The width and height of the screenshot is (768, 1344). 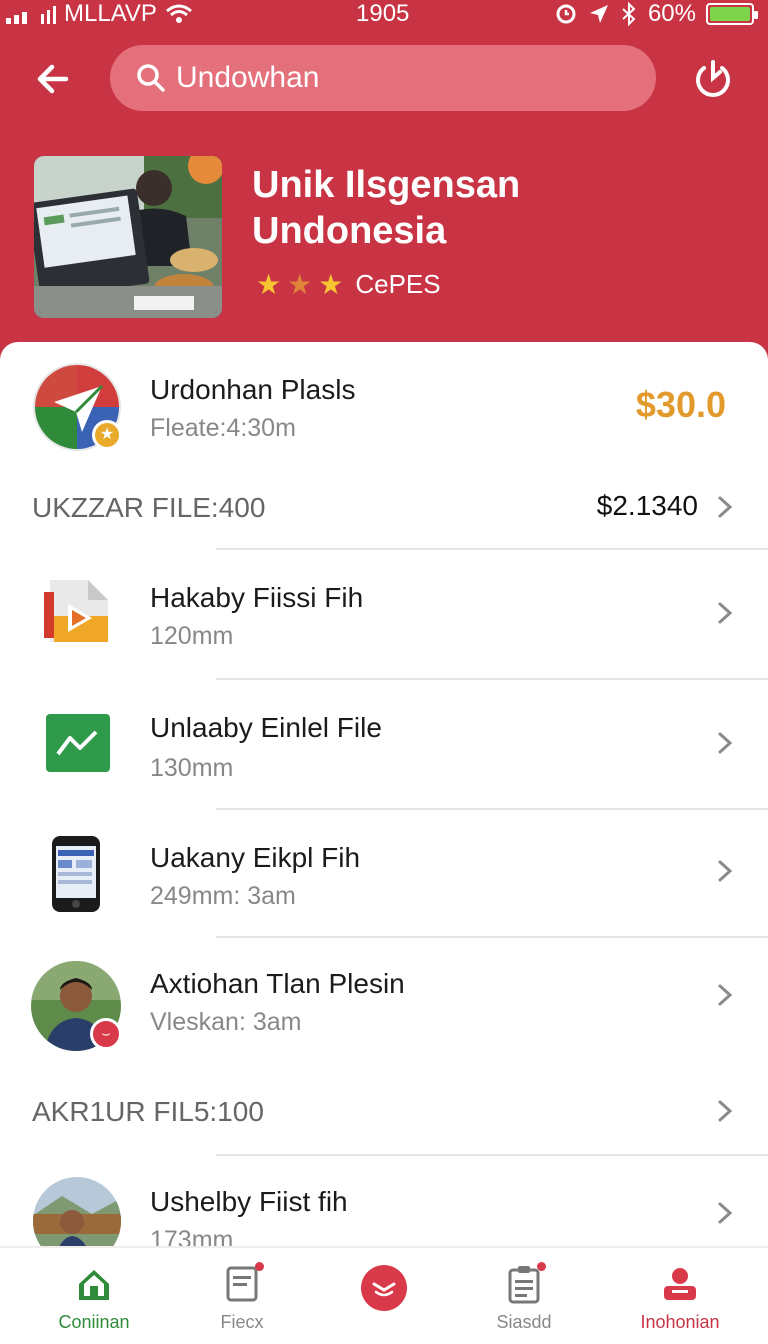 I want to click on list-item-subtitle: 130mm, so click(x=192, y=768).